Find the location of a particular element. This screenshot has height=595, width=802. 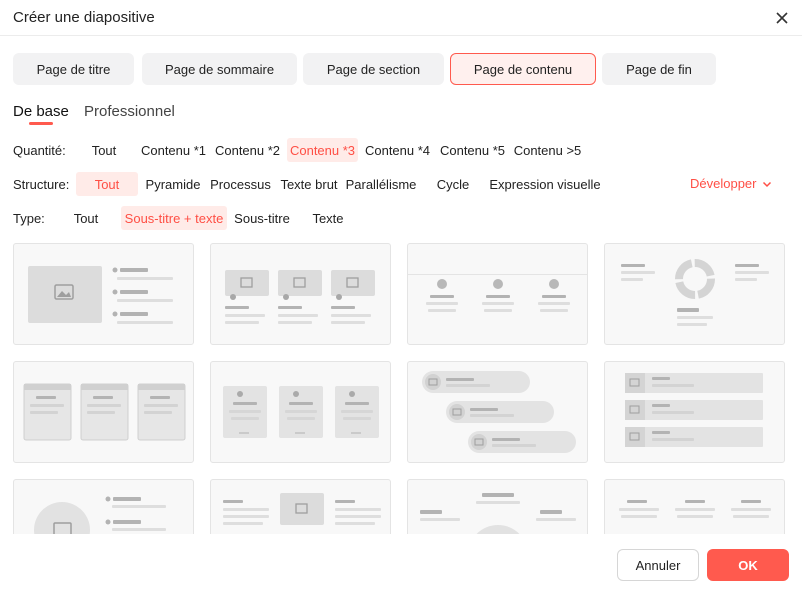

subtab-professionnel: Professionnel is located at coordinates (129, 111).